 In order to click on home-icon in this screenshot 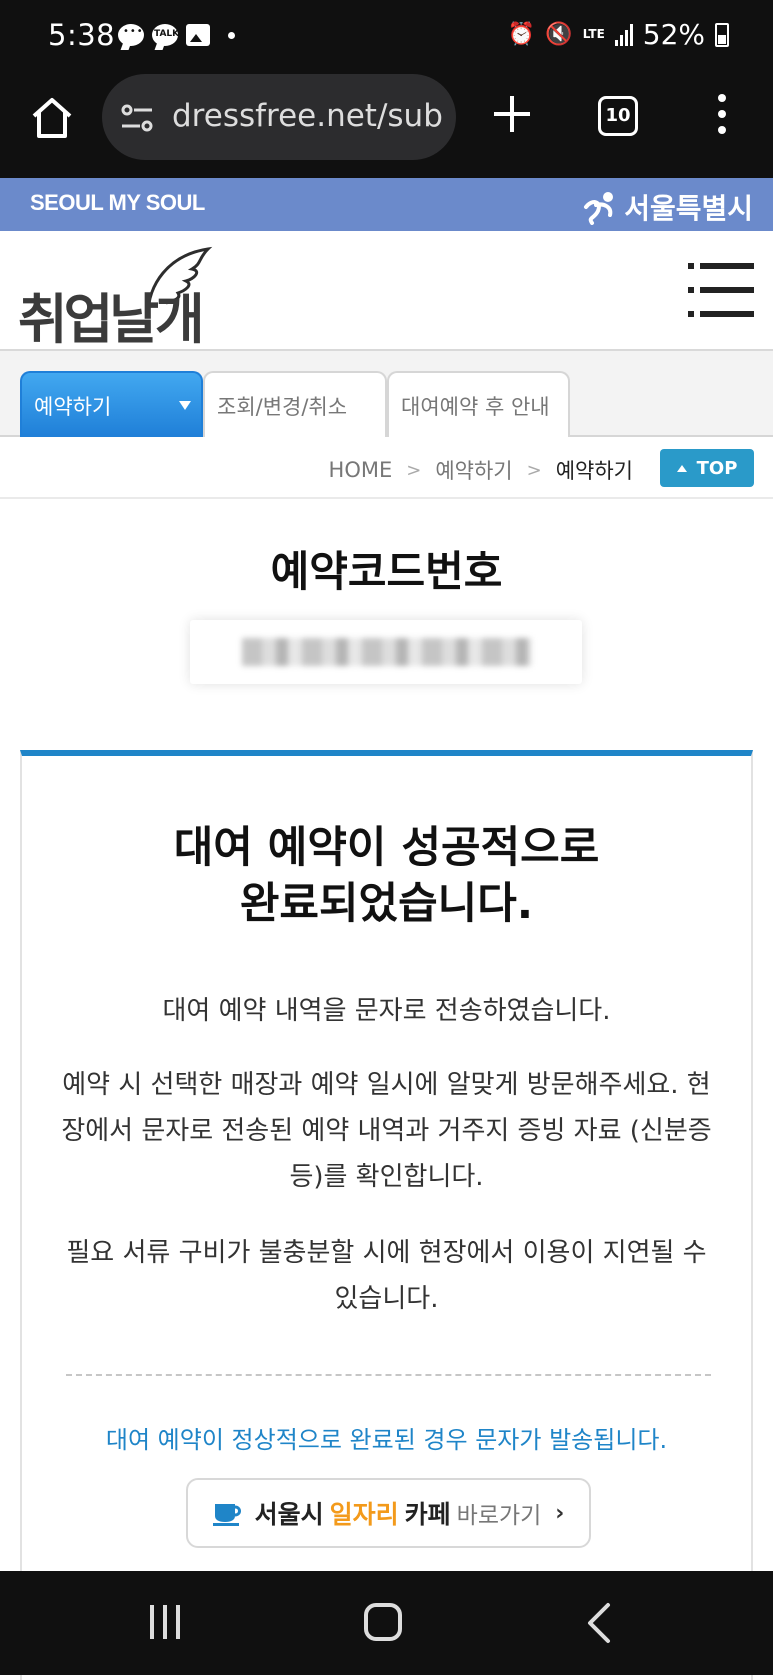, I will do `click(52, 118)`.